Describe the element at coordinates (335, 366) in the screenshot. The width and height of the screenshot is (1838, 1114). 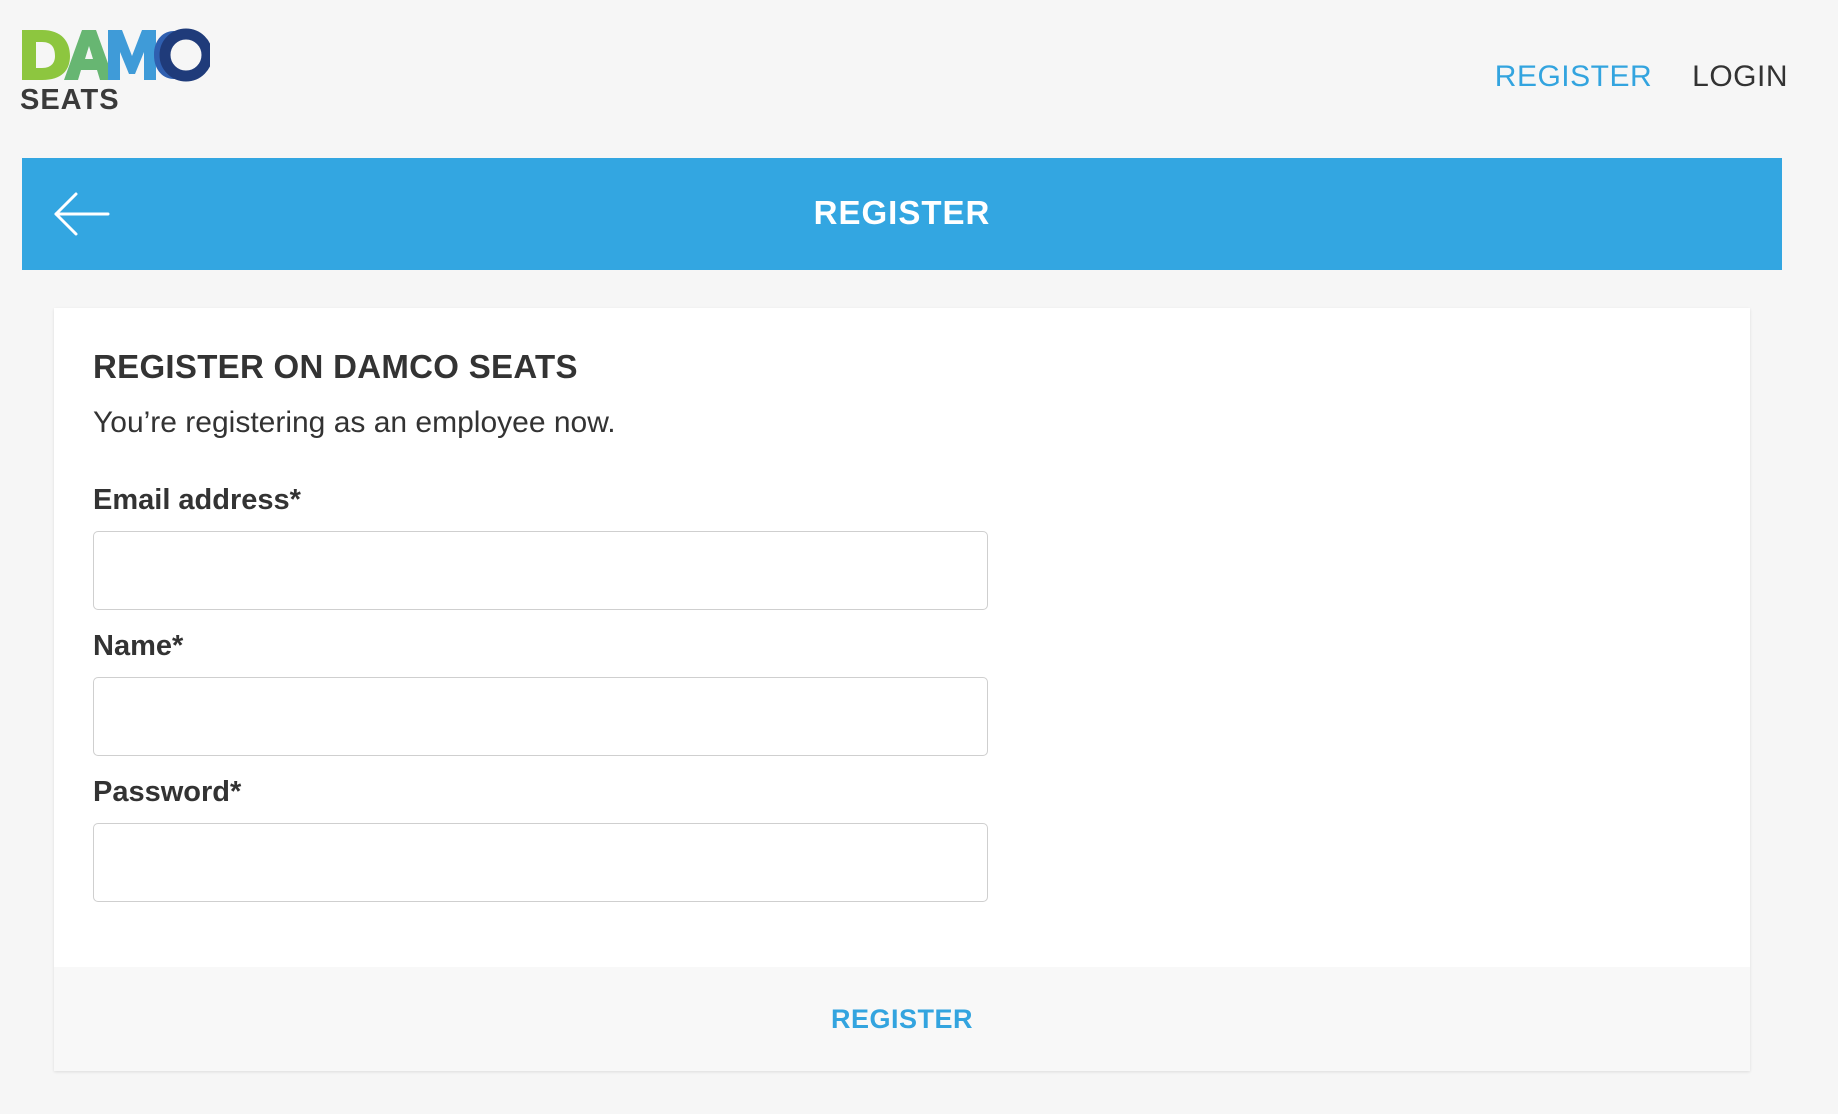
I see `form-heading: REGISTER ON DAMCO SEATS` at that location.